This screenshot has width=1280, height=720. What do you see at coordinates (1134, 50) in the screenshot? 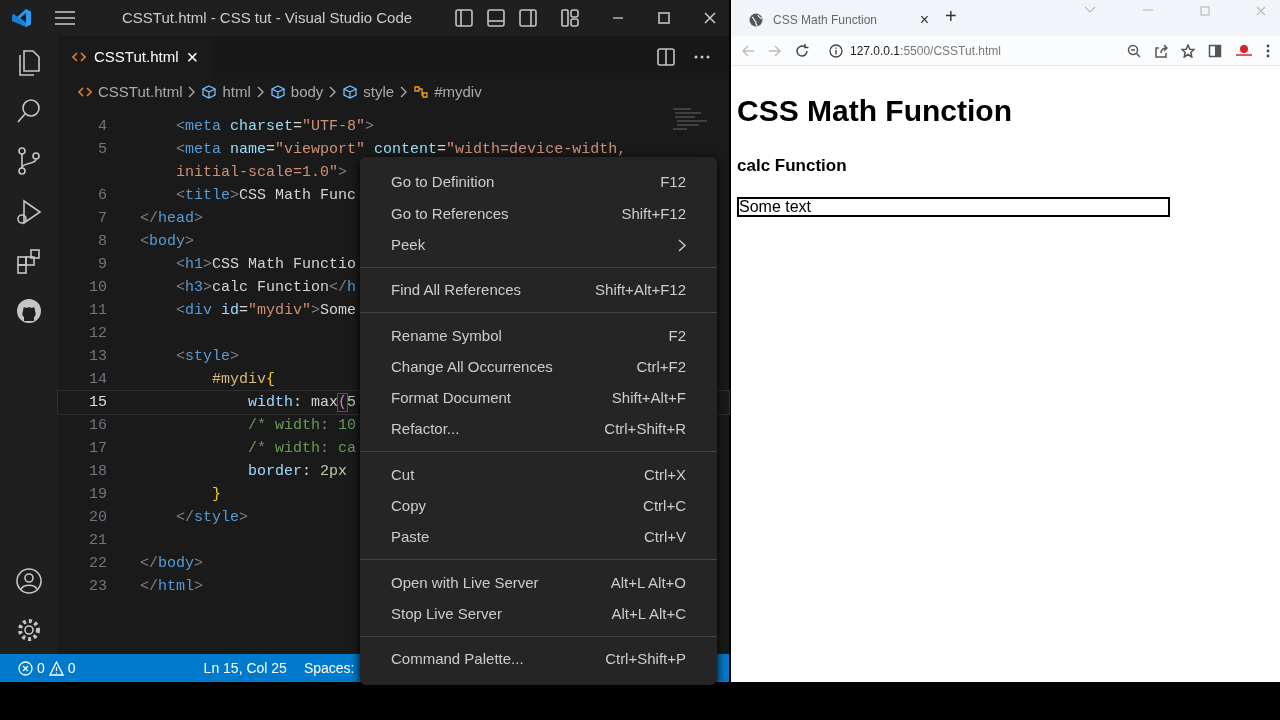
I see `zoom-out-icon` at bounding box center [1134, 50].